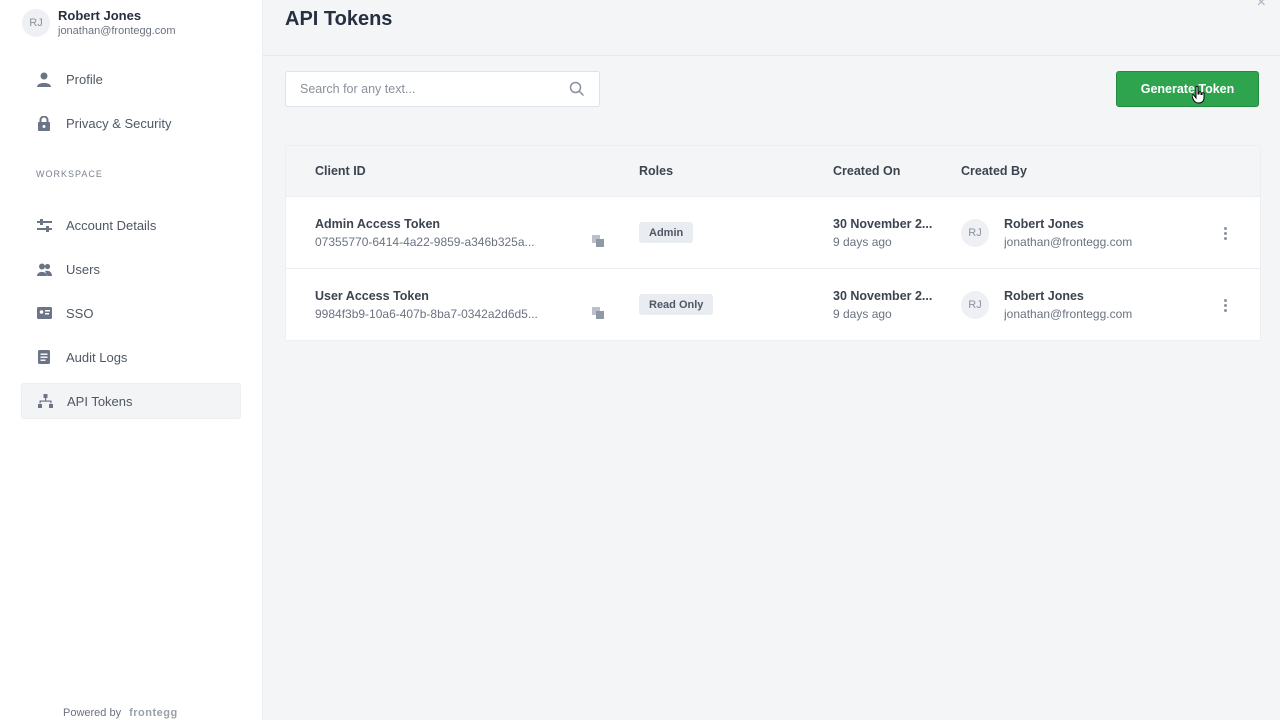 This screenshot has height=720, width=1280. I want to click on table-header: Client ID Roles Created On Created By, so click(773, 171).